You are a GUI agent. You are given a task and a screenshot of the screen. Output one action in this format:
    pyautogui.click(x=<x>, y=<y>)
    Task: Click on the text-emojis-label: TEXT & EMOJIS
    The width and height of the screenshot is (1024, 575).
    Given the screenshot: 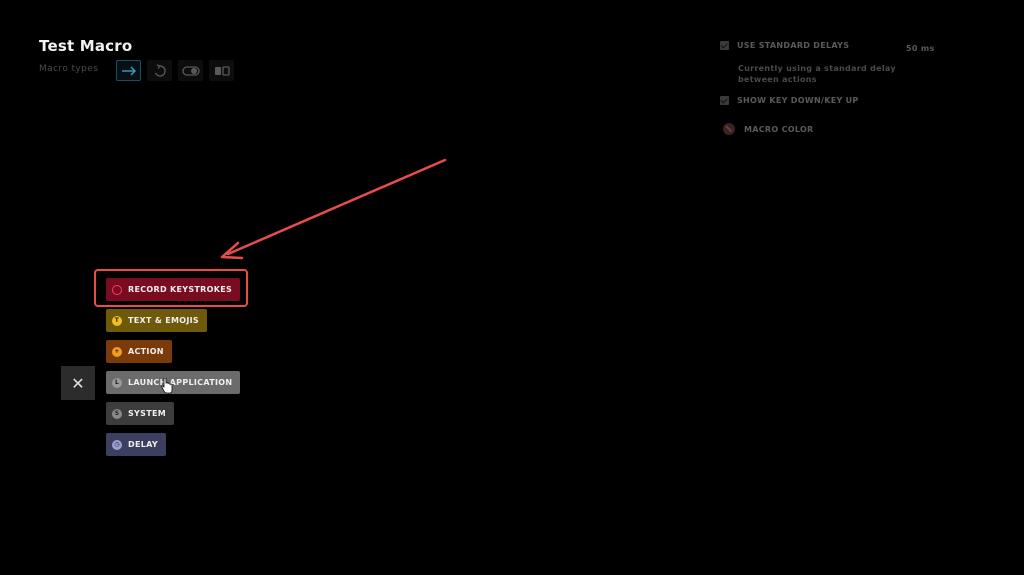 What is the action you would take?
    pyautogui.click(x=163, y=320)
    